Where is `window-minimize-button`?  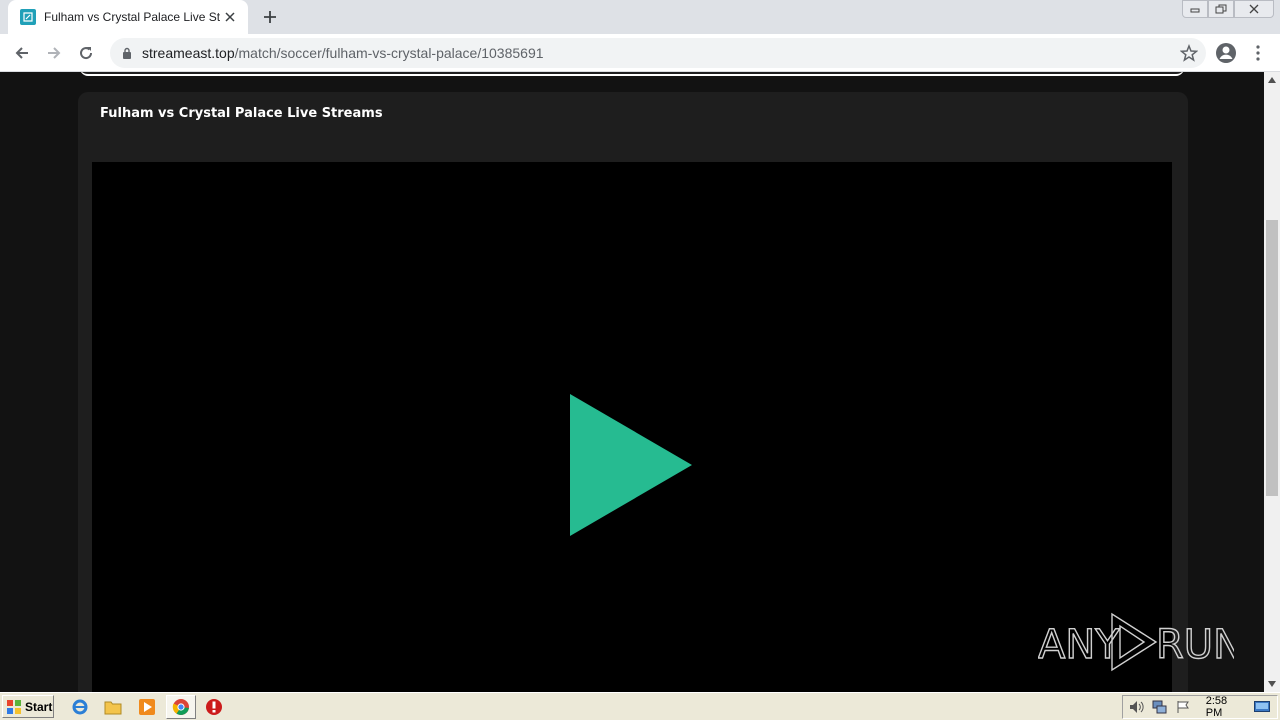
window-minimize-button is located at coordinates (1195, 9).